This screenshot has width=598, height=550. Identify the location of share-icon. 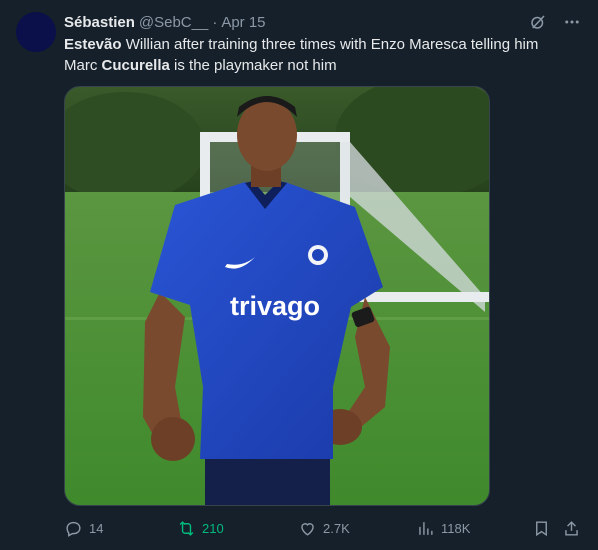
(571, 528).